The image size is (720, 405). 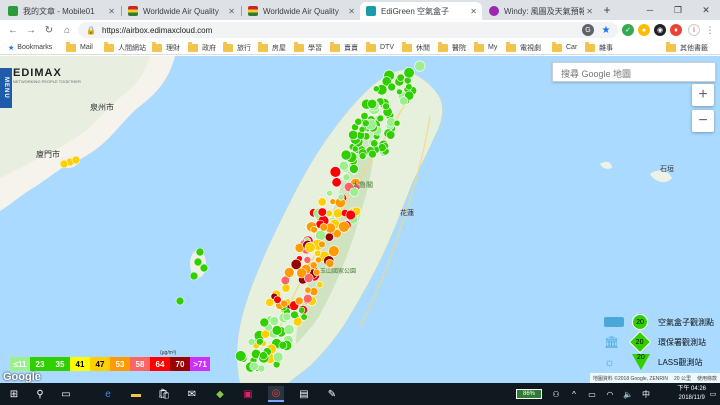 I want to click on maximize-button: ❐, so click(x=678, y=10).